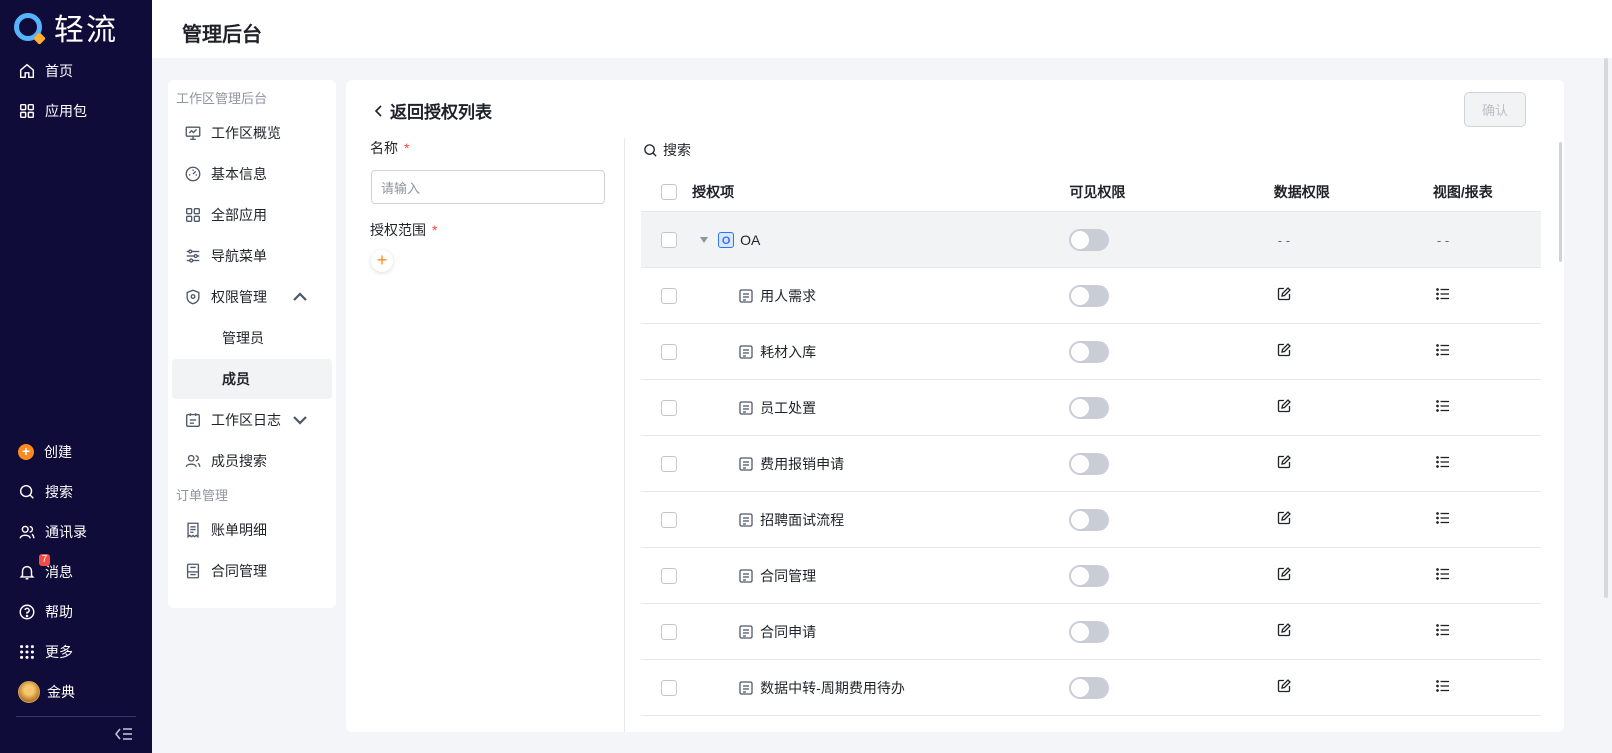  What do you see at coordinates (27, 612) in the screenshot?
I see `help-icon` at bounding box center [27, 612].